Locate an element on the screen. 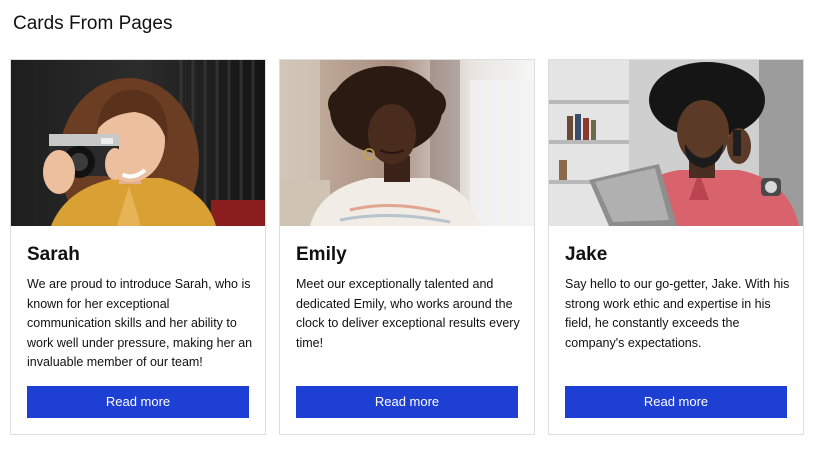 Image resolution: width=825 pixels, height=454 pixels. card-title: Sarah is located at coordinates (53, 254).